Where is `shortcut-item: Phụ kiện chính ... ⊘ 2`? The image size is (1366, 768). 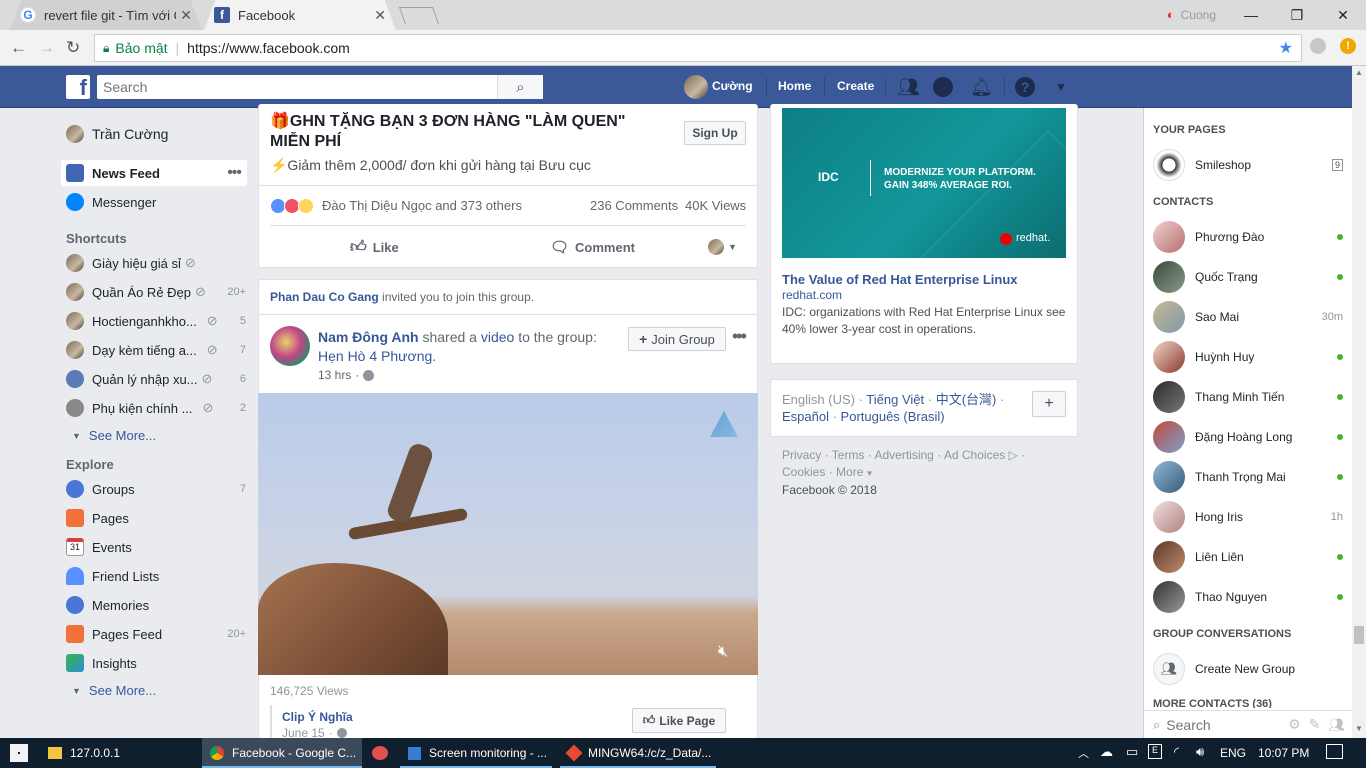 shortcut-item: Phụ kiện chính ... ⊘ 2 is located at coordinates (156, 408).